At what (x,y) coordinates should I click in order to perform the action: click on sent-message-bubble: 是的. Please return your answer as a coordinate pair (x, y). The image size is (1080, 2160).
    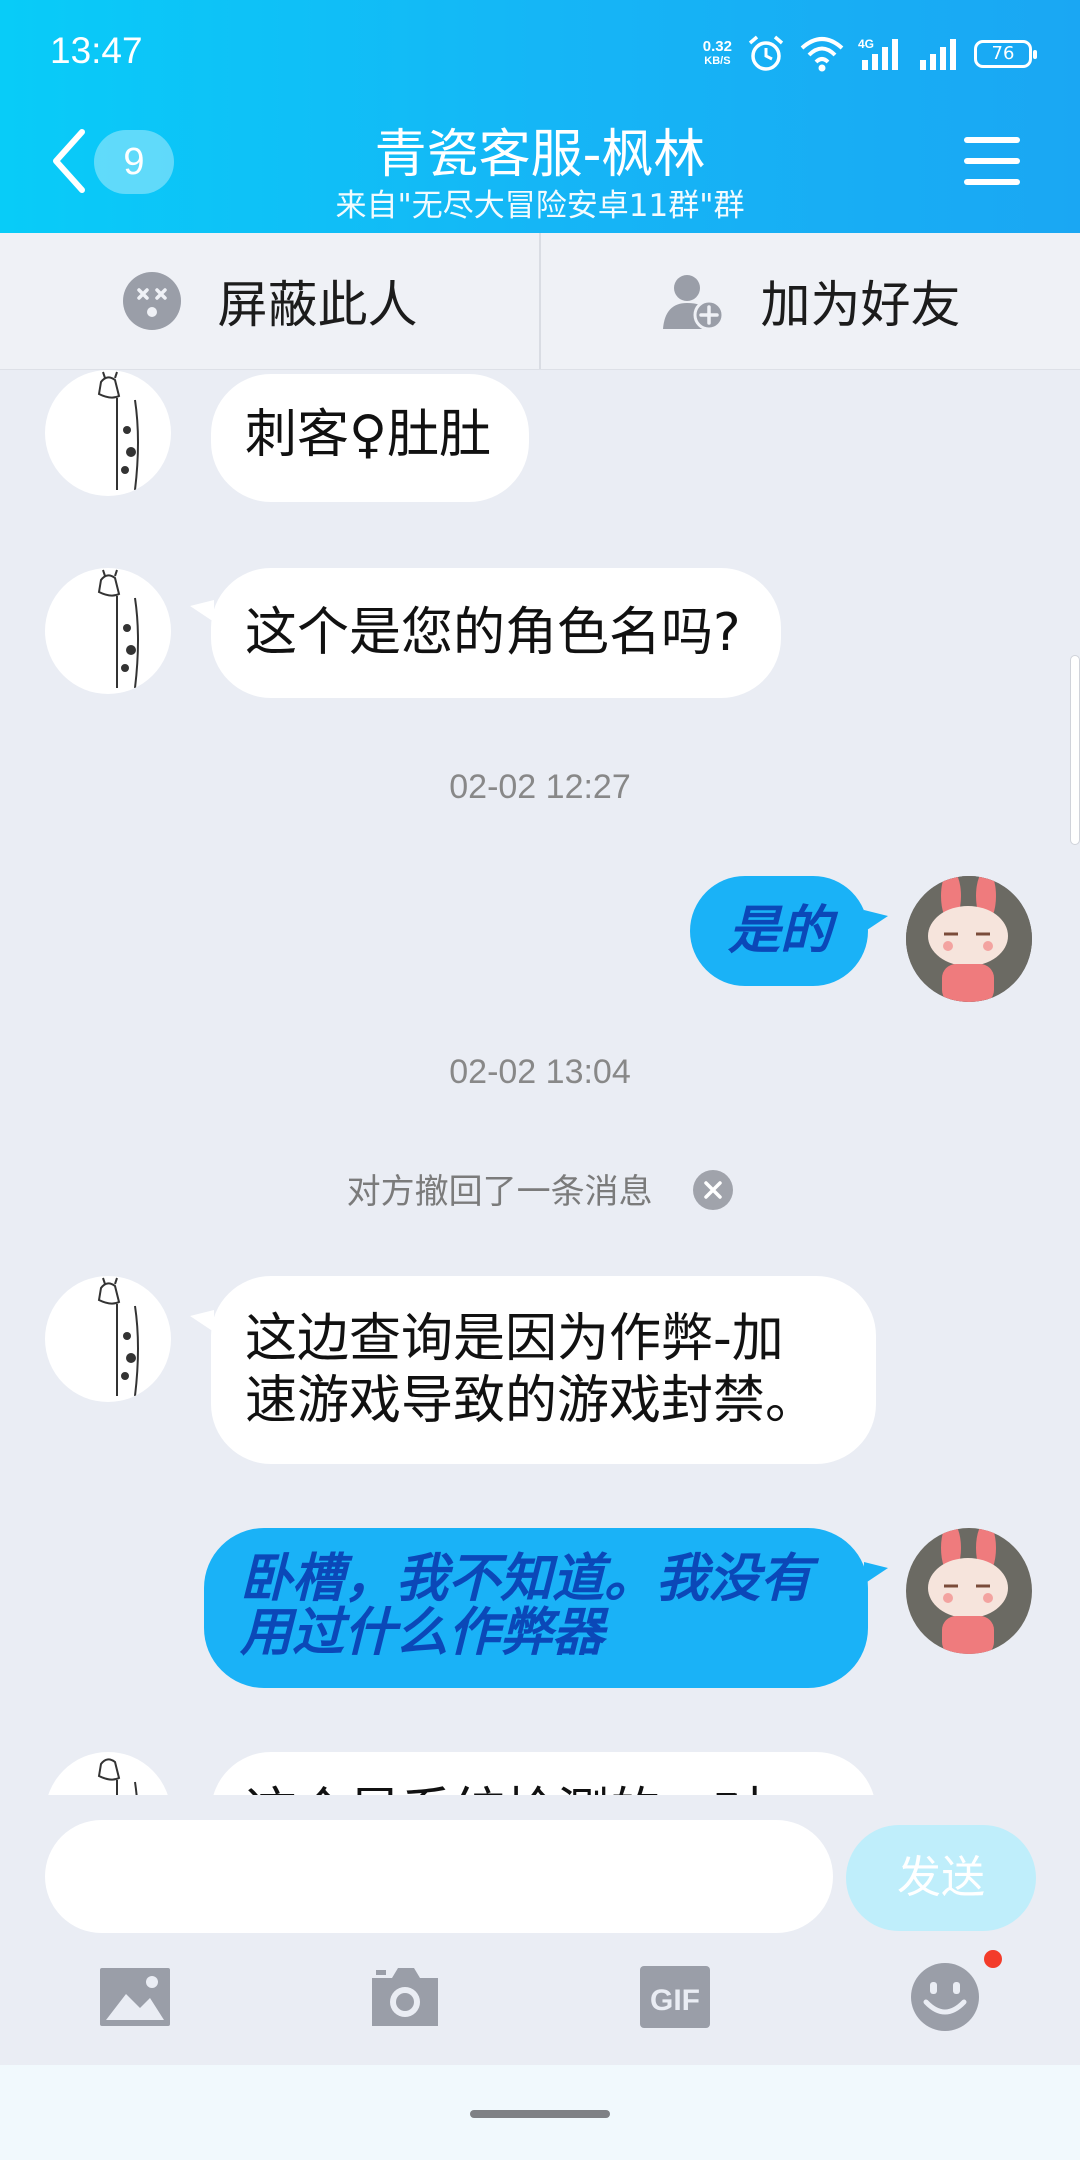
    Looking at the image, I should click on (779, 931).